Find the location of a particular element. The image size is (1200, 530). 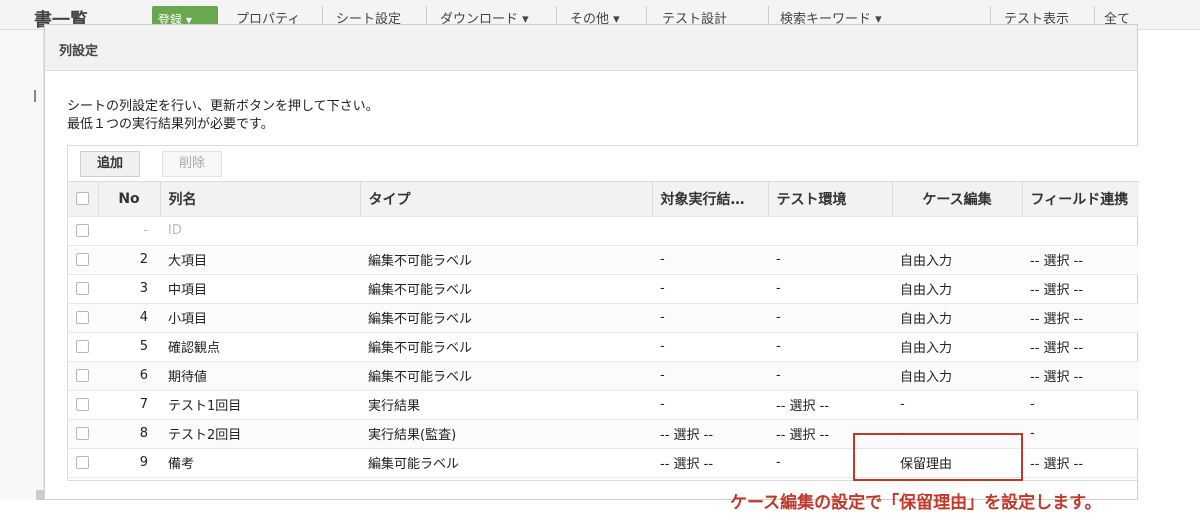

header-type: タイプ is located at coordinates (506, 199).